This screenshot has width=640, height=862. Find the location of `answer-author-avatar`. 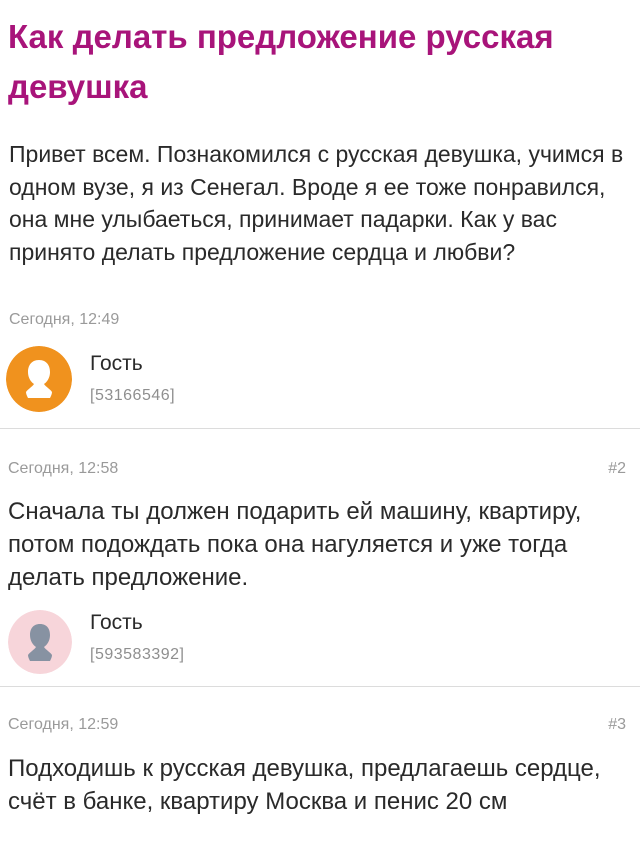

answer-author-avatar is located at coordinates (40, 642).